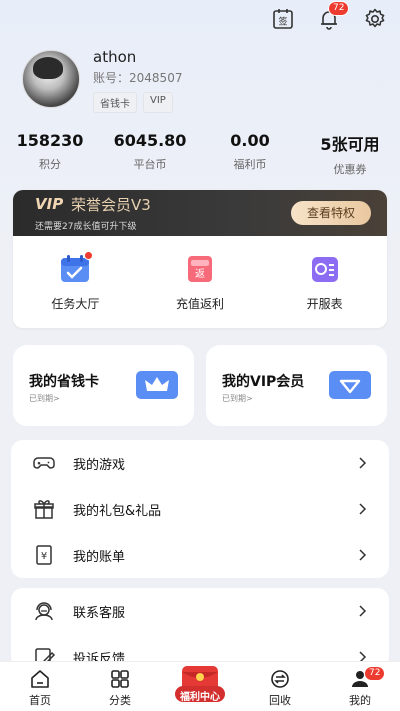  What do you see at coordinates (117, 511) in the screenshot?
I see `menu-label: 我的礼包&礼品` at bounding box center [117, 511].